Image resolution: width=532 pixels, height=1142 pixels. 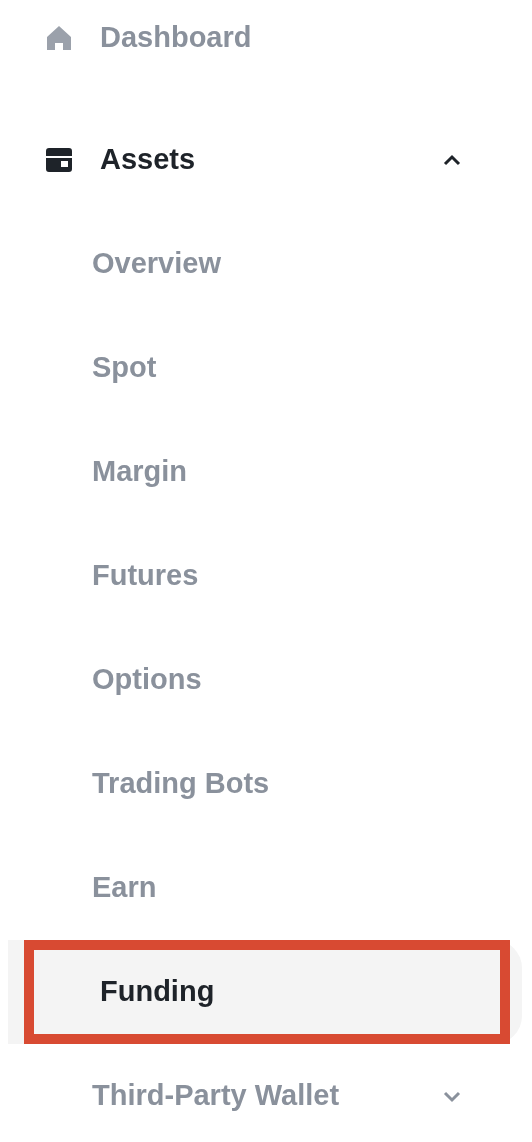 I want to click on nav-subitem: Trading Bots, so click(x=266, y=784).